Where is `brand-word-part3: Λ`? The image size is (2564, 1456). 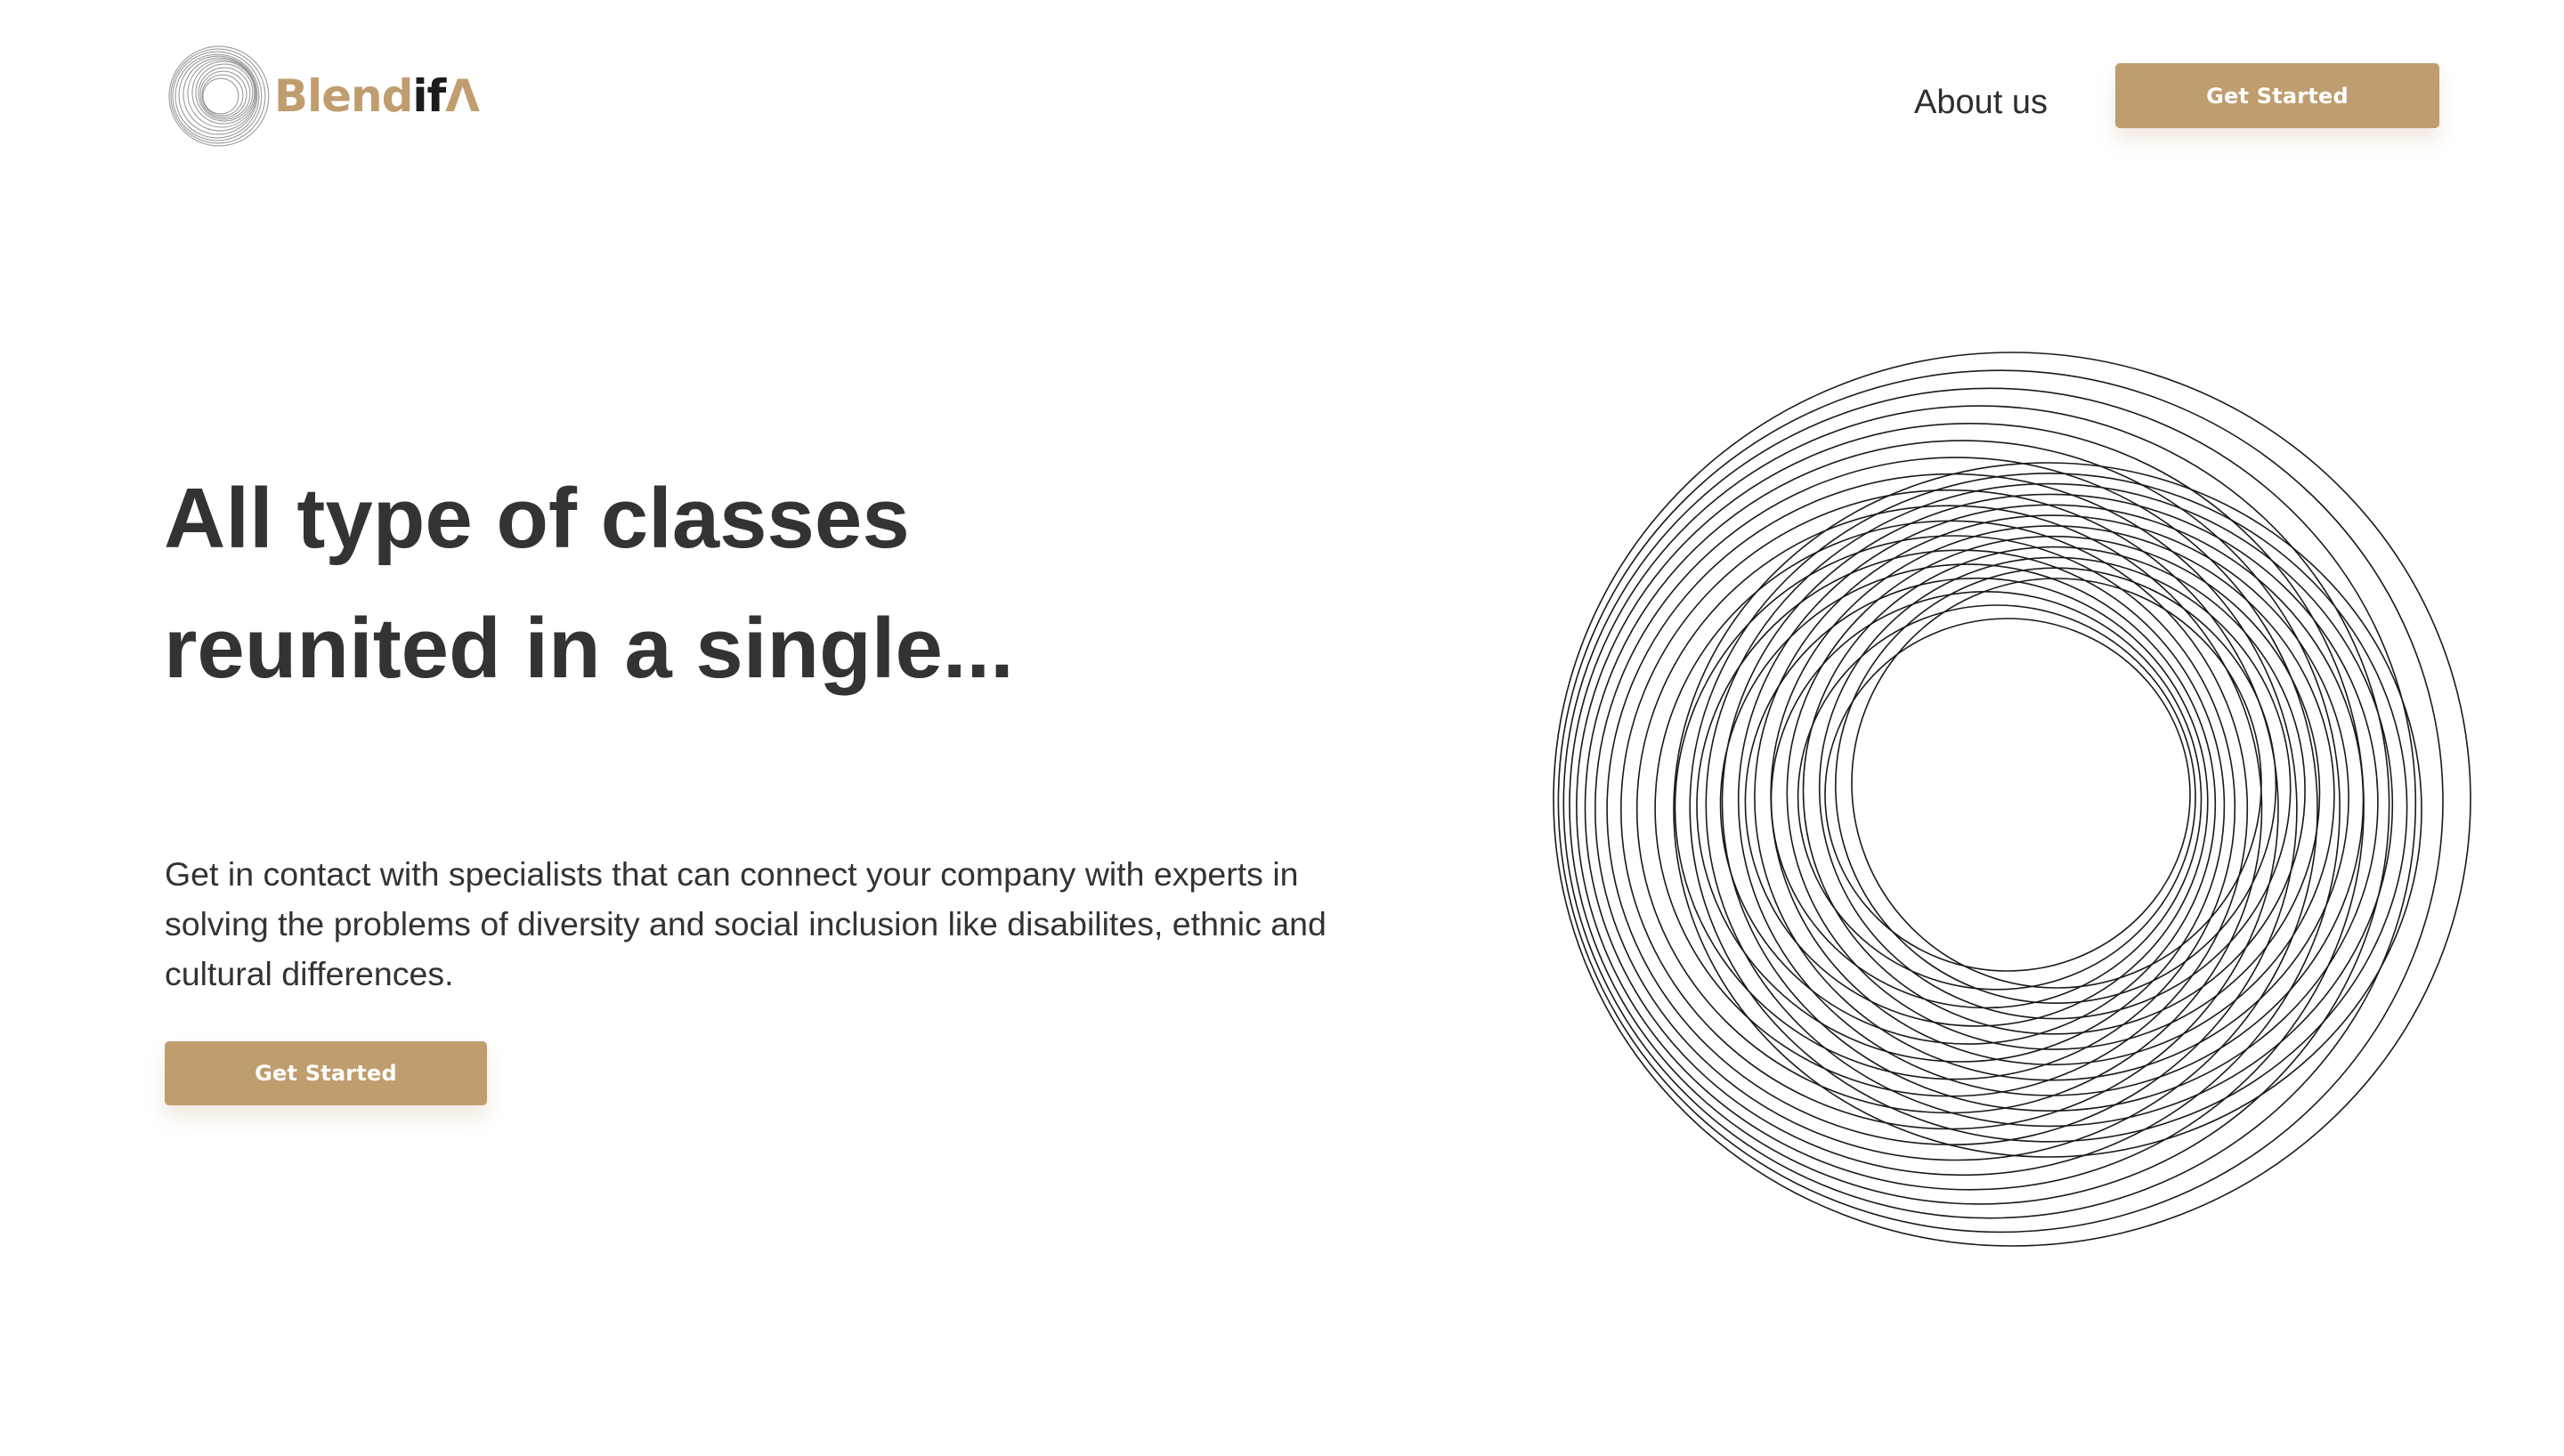 brand-word-part3: Λ is located at coordinates (462, 96).